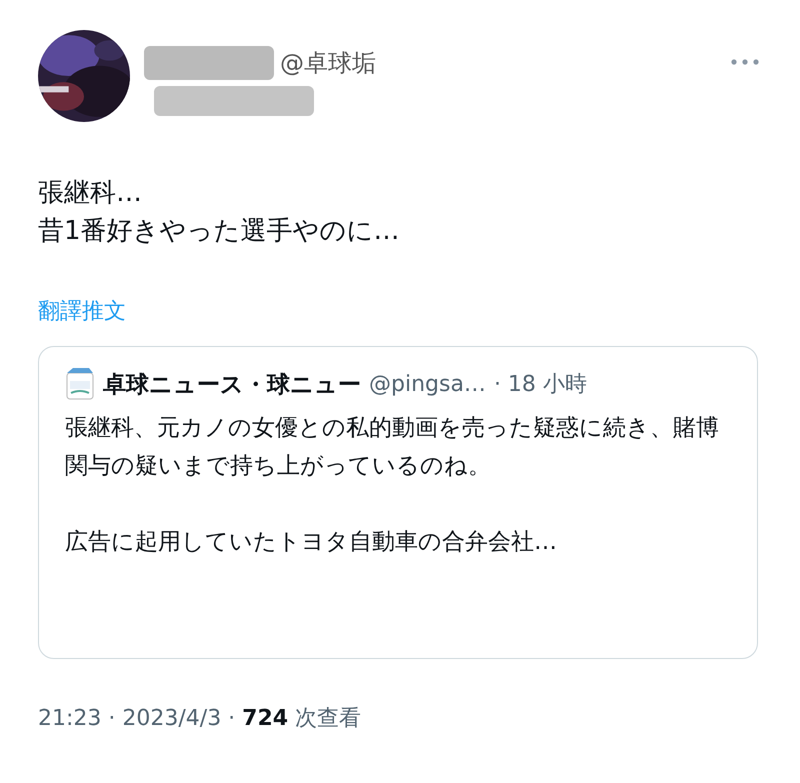 The height and width of the screenshot is (783, 800). What do you see at coordinates (232, 385) in the screenshot?
I see `quoted-author-name: 卓球ニュース・球ニュー` at bounding box center [232, 385].